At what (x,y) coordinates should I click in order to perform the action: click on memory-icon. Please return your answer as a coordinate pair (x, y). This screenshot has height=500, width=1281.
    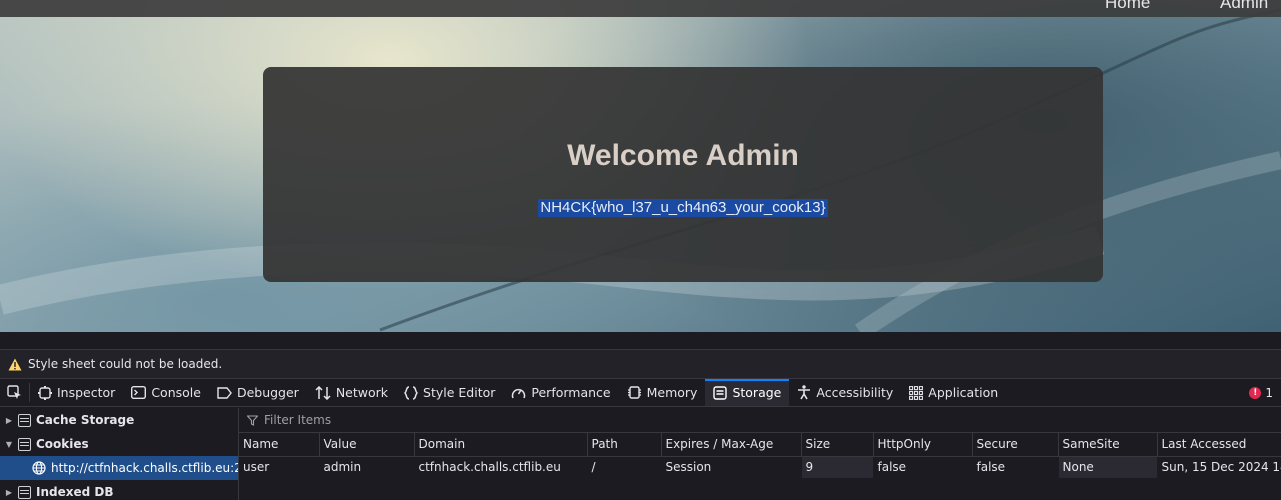
    Looking at the image, I should click on (634, 392).